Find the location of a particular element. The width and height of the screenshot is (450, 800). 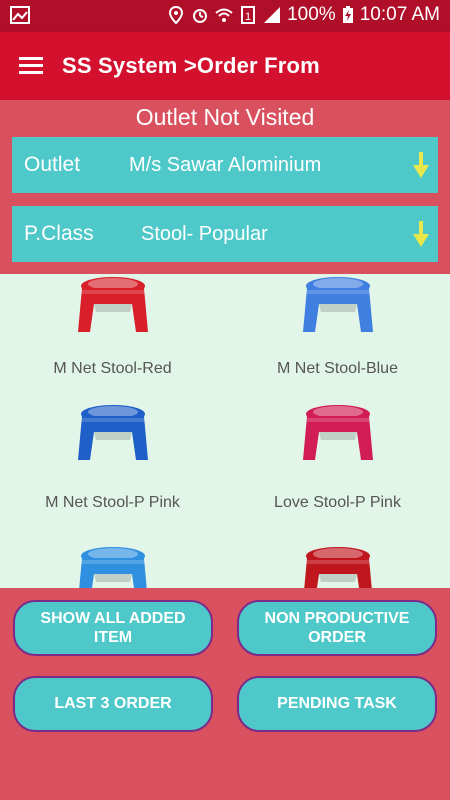

pclass-dropdown: P.Class Stool- Popular is located at coordinates (225, 234).